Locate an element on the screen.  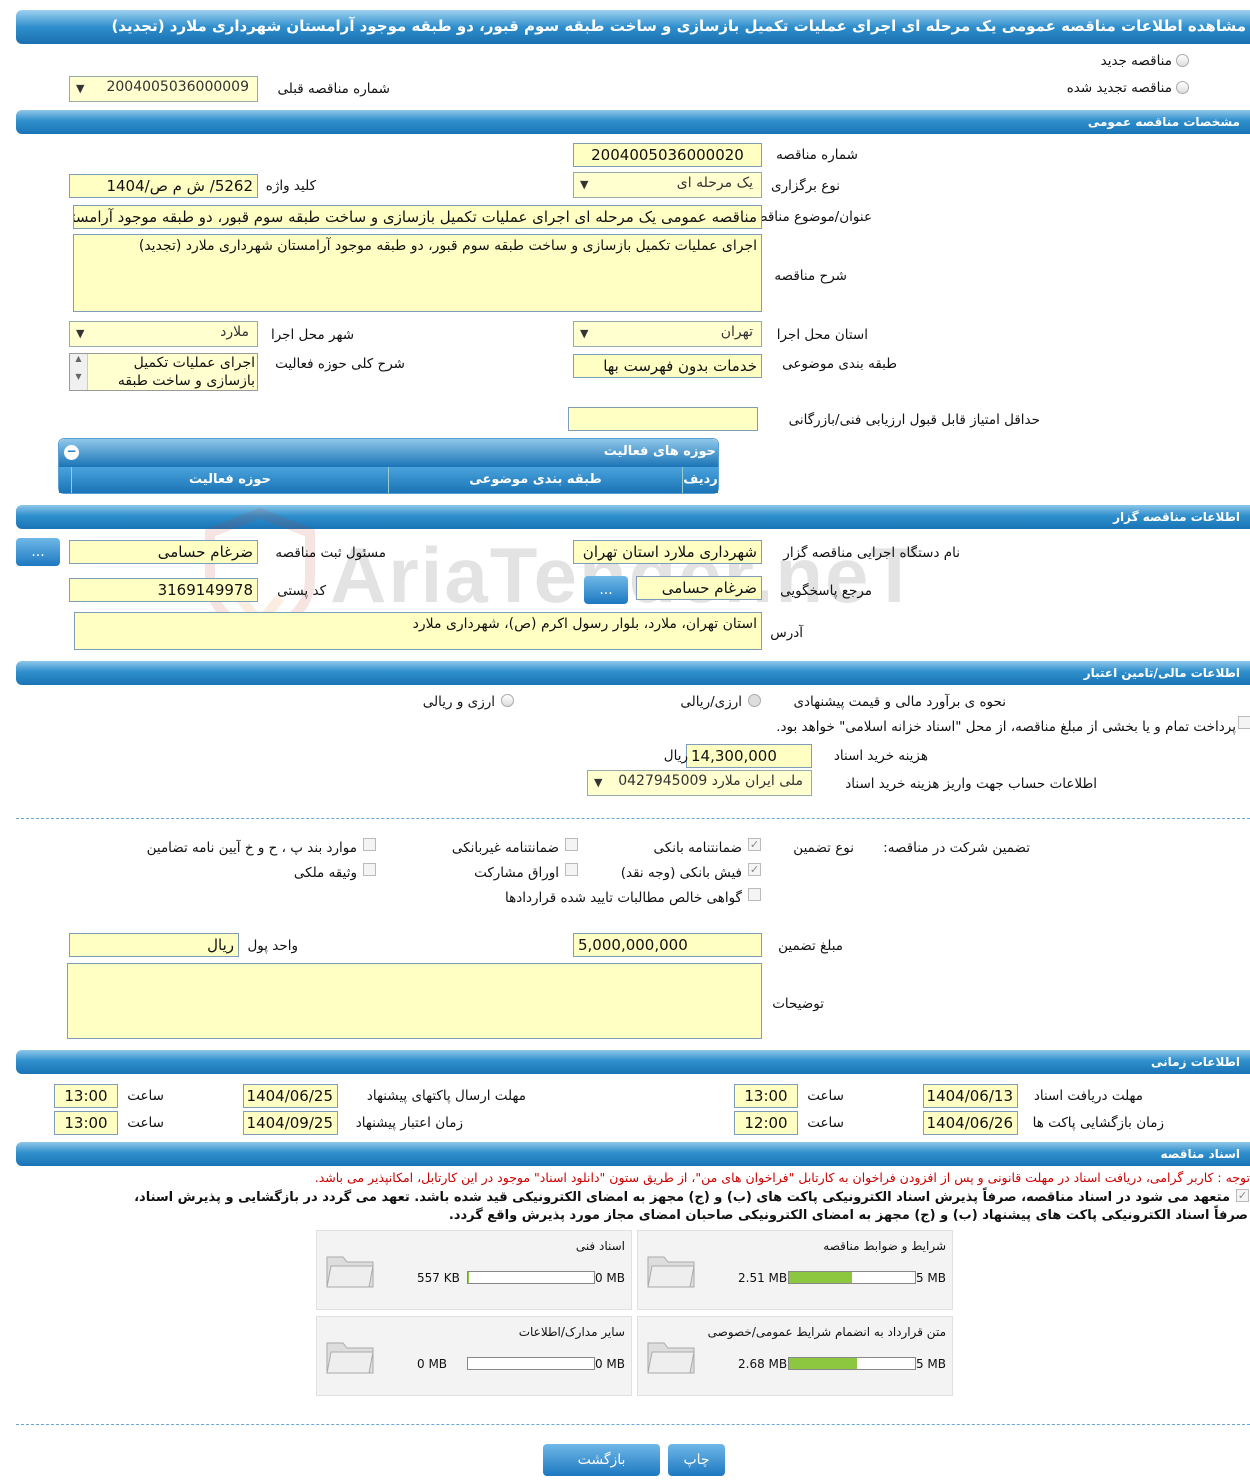
claims-checkbox is located at coordinates (754, 894).